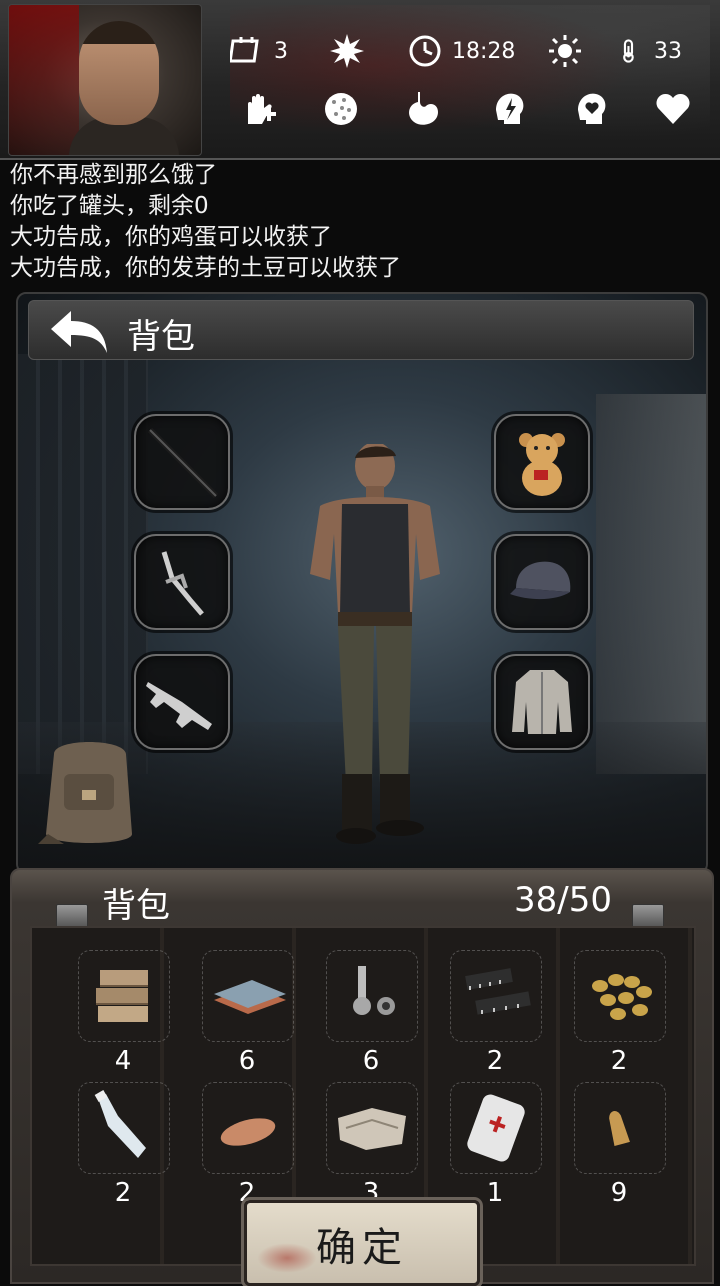  Describe the element at coordinates (565, 51) in the screenshot. I see `sun-icon` at that location.